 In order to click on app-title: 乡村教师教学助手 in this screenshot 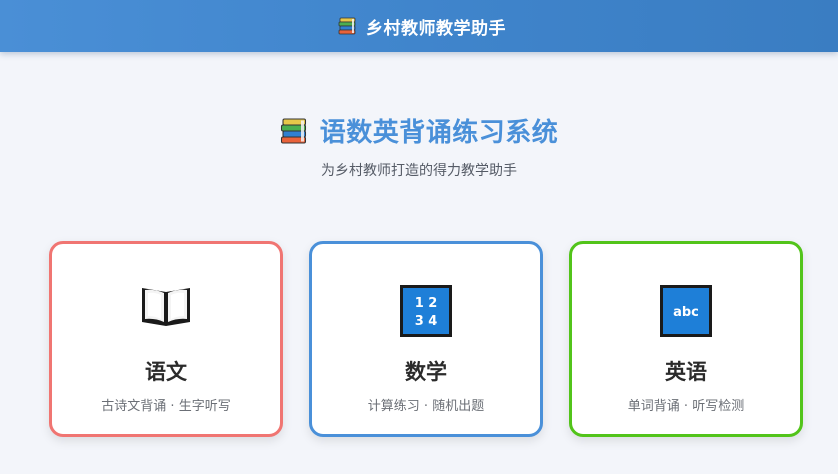, I will do `click(436, 28)`.